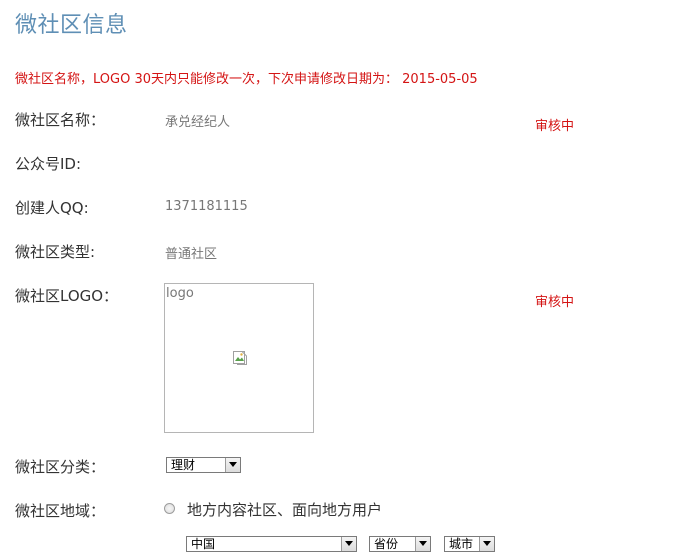 The width and height of the screenshot is (673, 559). Describe the element at coordinates (48, 164) in the screenshot. I see `public-id-label: 公众号ID:` at that location.